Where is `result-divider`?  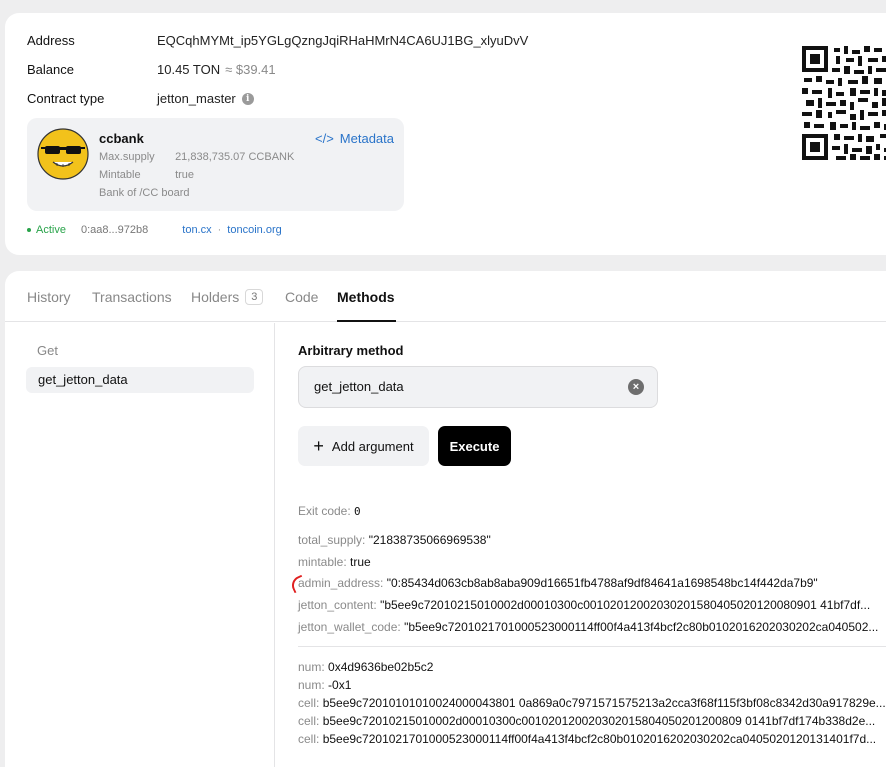 result-divider is located at coordinates (592, 646).